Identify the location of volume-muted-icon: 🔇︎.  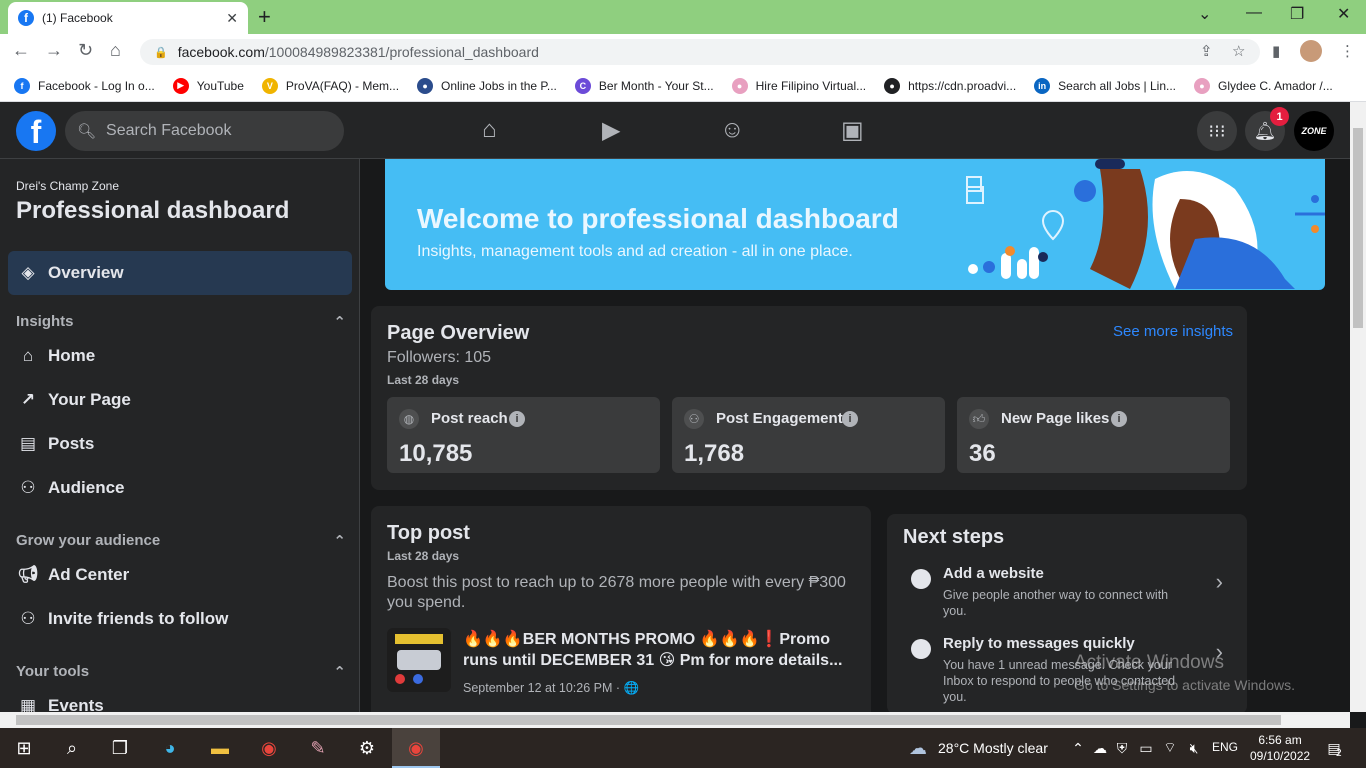
(1194, 748).